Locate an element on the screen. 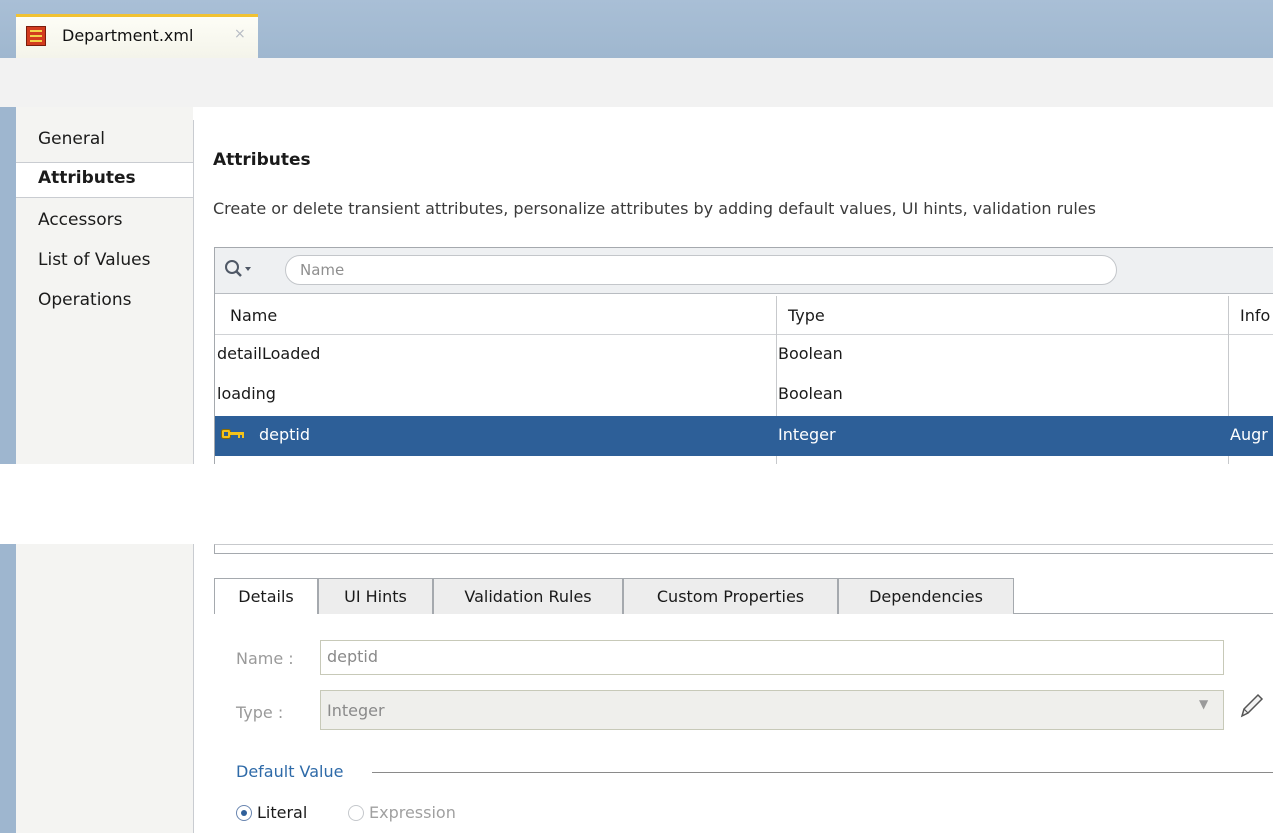 The height and width of the screenshot is (833, 1273). chevron-down-icon: ▼ is located at coordinates (1203, 704).